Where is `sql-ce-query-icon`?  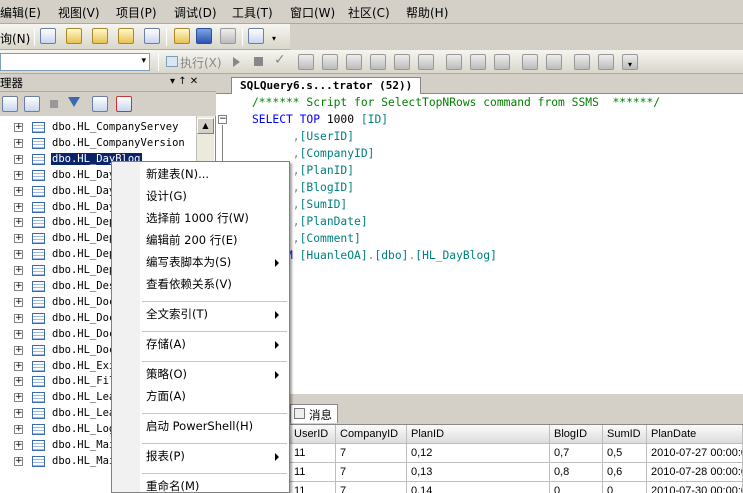
sql-ce-query-icon is located at coordinates (152, 36).